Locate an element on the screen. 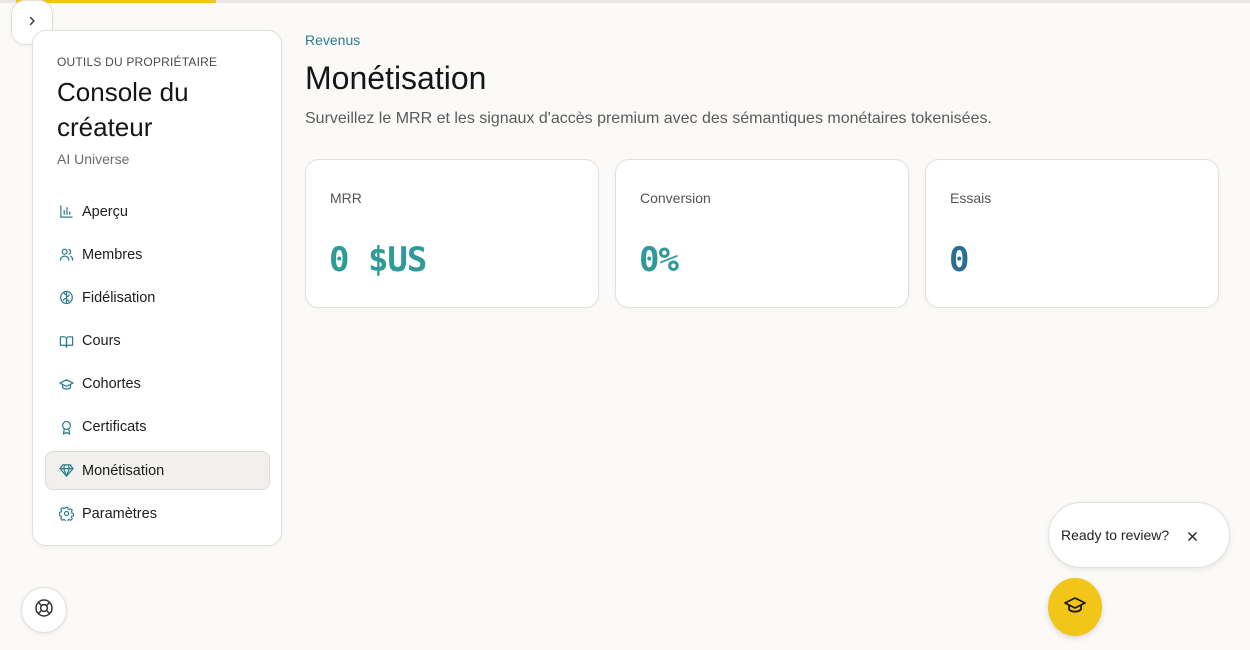 This screenshot has height=650, width=1250. sidebar-item-label: Paramètres is located at coordinates (119, 513).